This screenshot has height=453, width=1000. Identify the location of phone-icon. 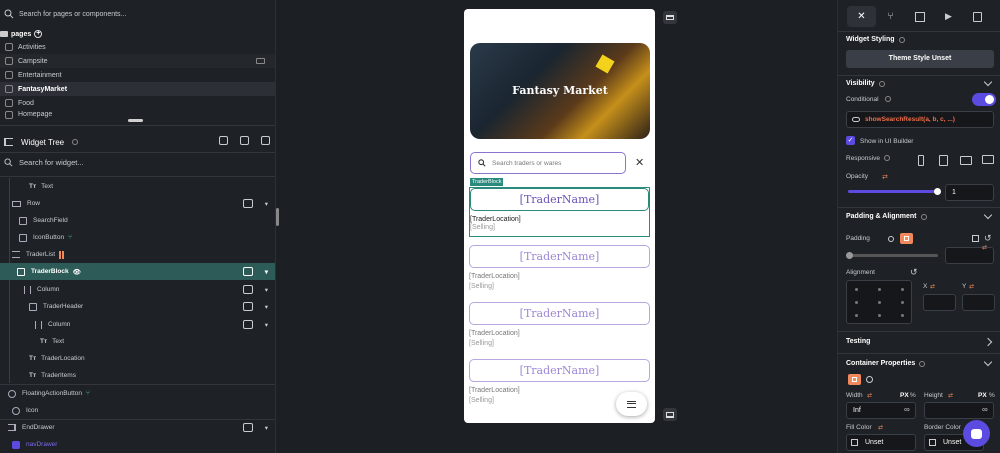
(921, 160).